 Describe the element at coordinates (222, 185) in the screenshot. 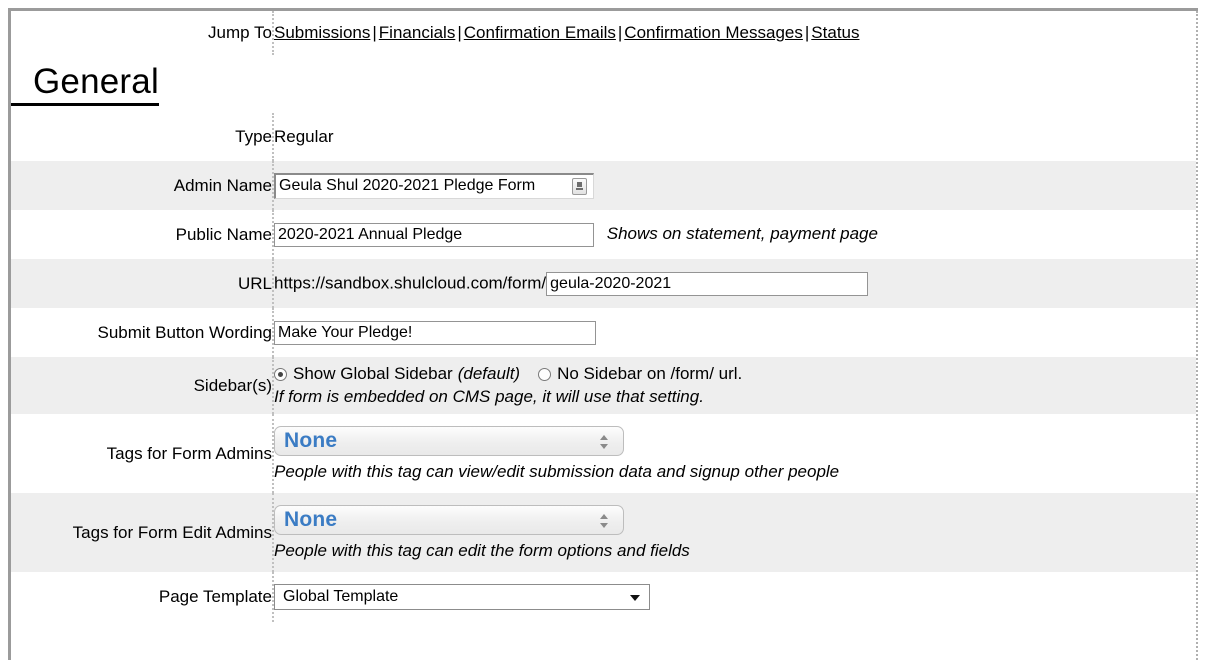

I see `admin-name-label: Admin Name` at that location.